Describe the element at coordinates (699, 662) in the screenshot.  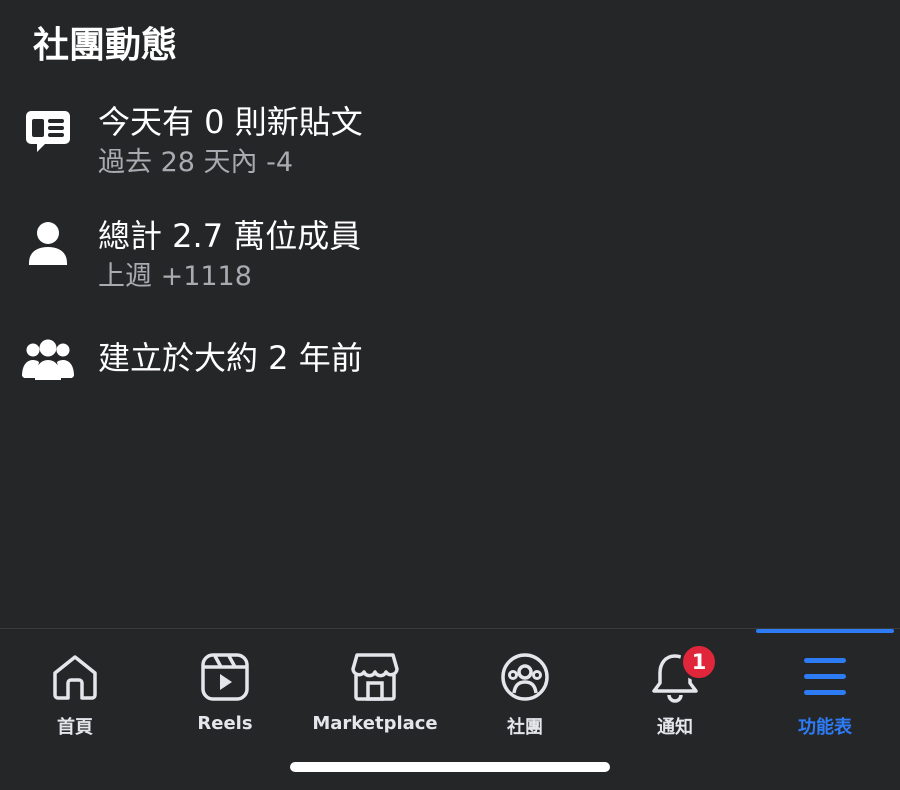
I see `notification-badge: 1` at that location.